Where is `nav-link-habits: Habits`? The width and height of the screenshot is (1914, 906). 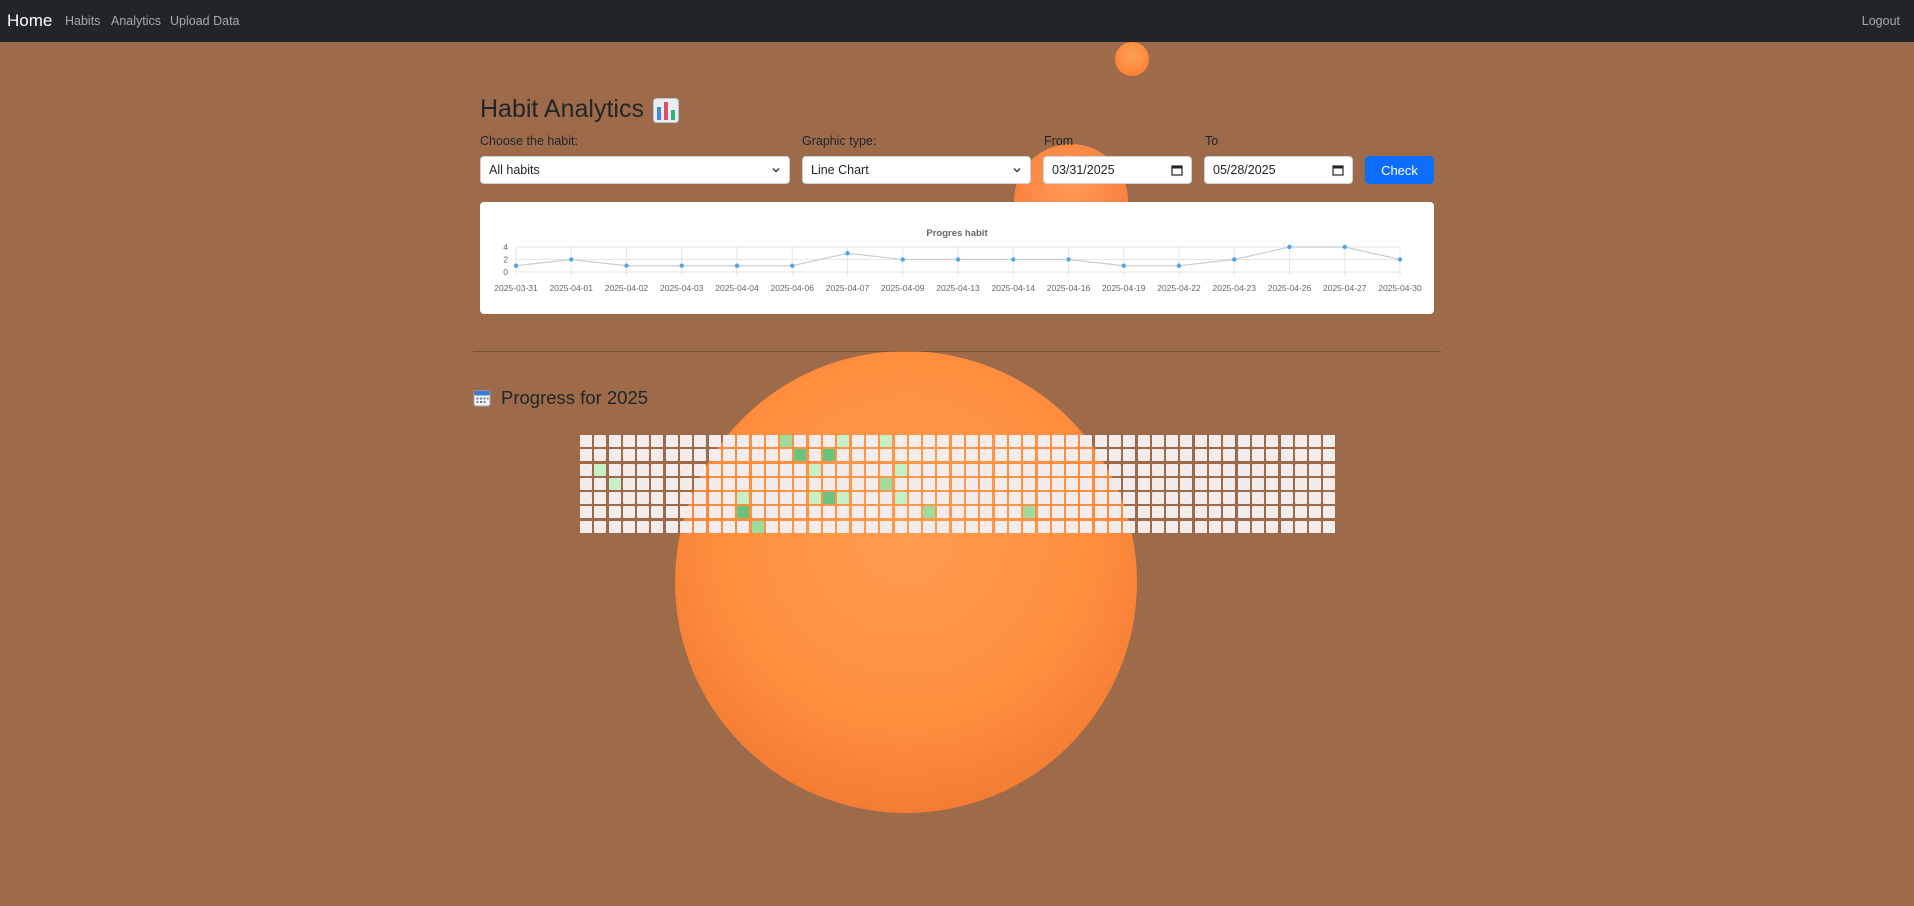
nav-link-habits: Habits is located at coordinates (82, 21).